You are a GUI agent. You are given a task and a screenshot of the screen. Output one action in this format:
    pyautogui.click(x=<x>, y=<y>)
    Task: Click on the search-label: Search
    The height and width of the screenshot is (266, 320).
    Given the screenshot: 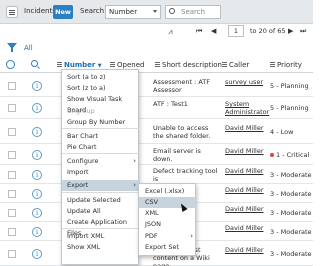 What is the action you would take?
    pyautogui.click(x=92, y=11)
    